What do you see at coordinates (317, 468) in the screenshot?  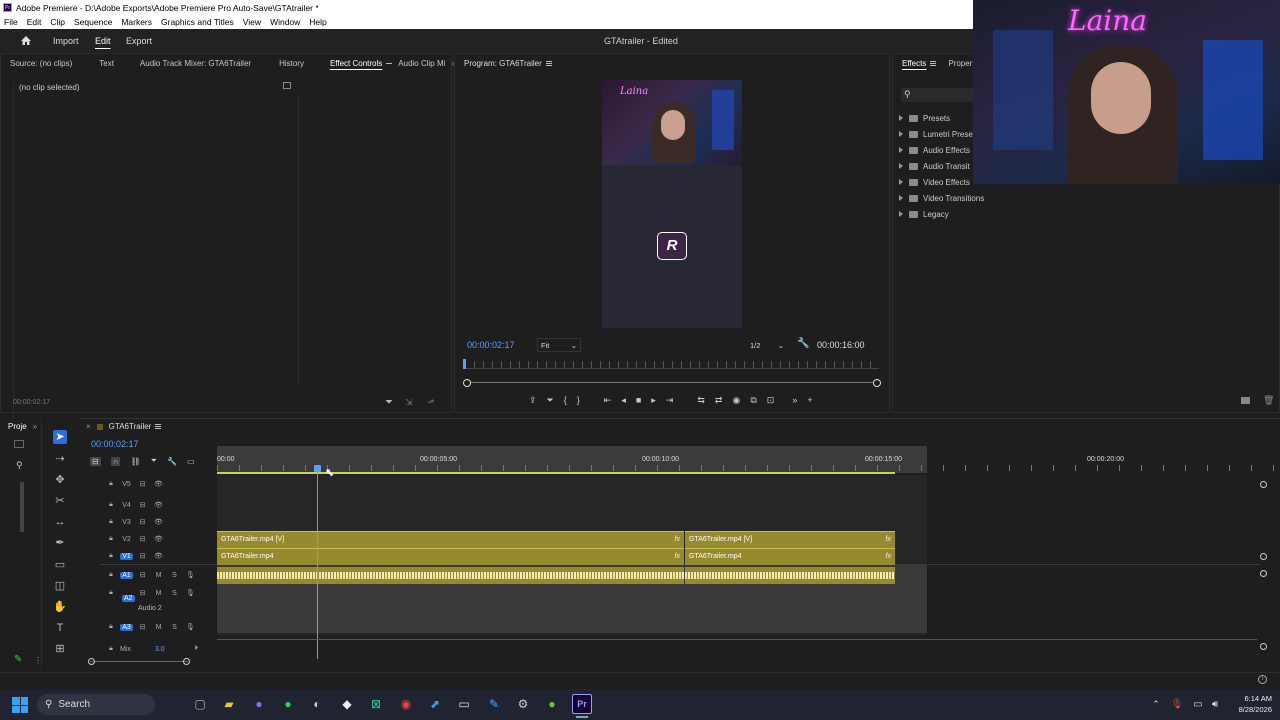 I see `playhead-handle` at bounding box center [317, 468].